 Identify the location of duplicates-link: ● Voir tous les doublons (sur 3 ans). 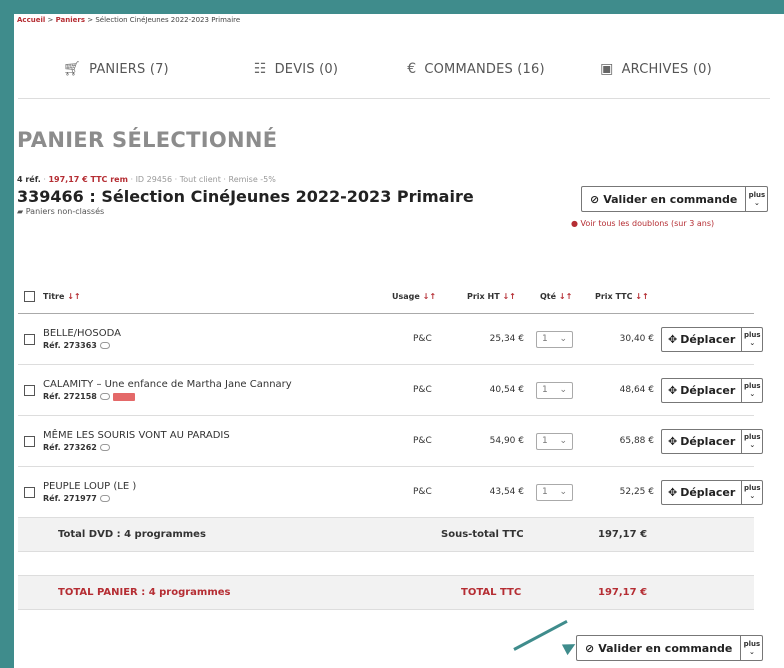
(642, 223).